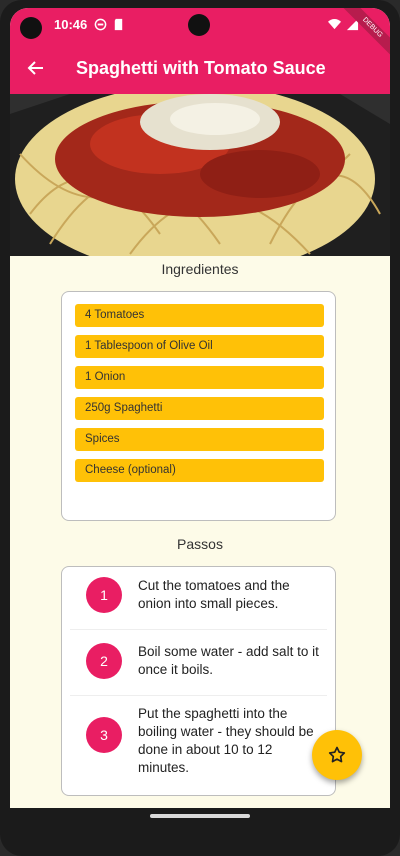 This screenshot has width=400, height=856. I want to click on sync-icon, so click(100, 24).